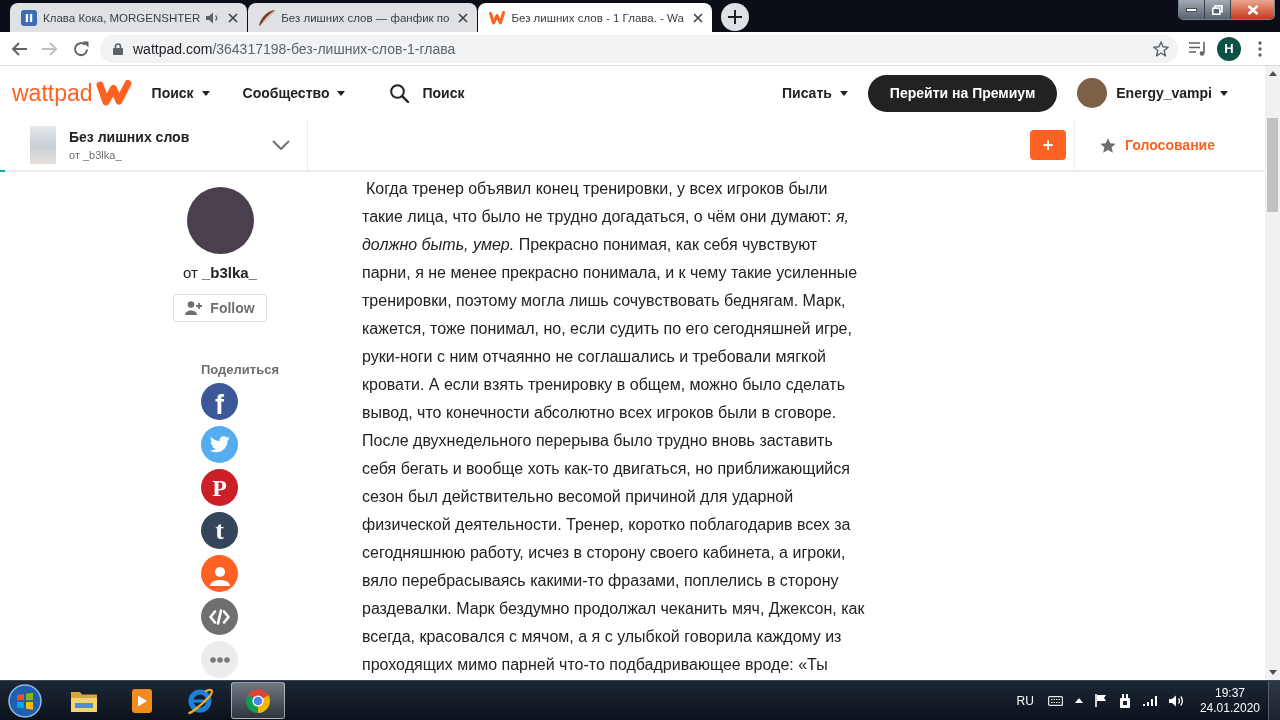  What do you see at coordinates (1272, 373) in the screenshot?
I see `scrollbar` at bounding box center [1272, 373].